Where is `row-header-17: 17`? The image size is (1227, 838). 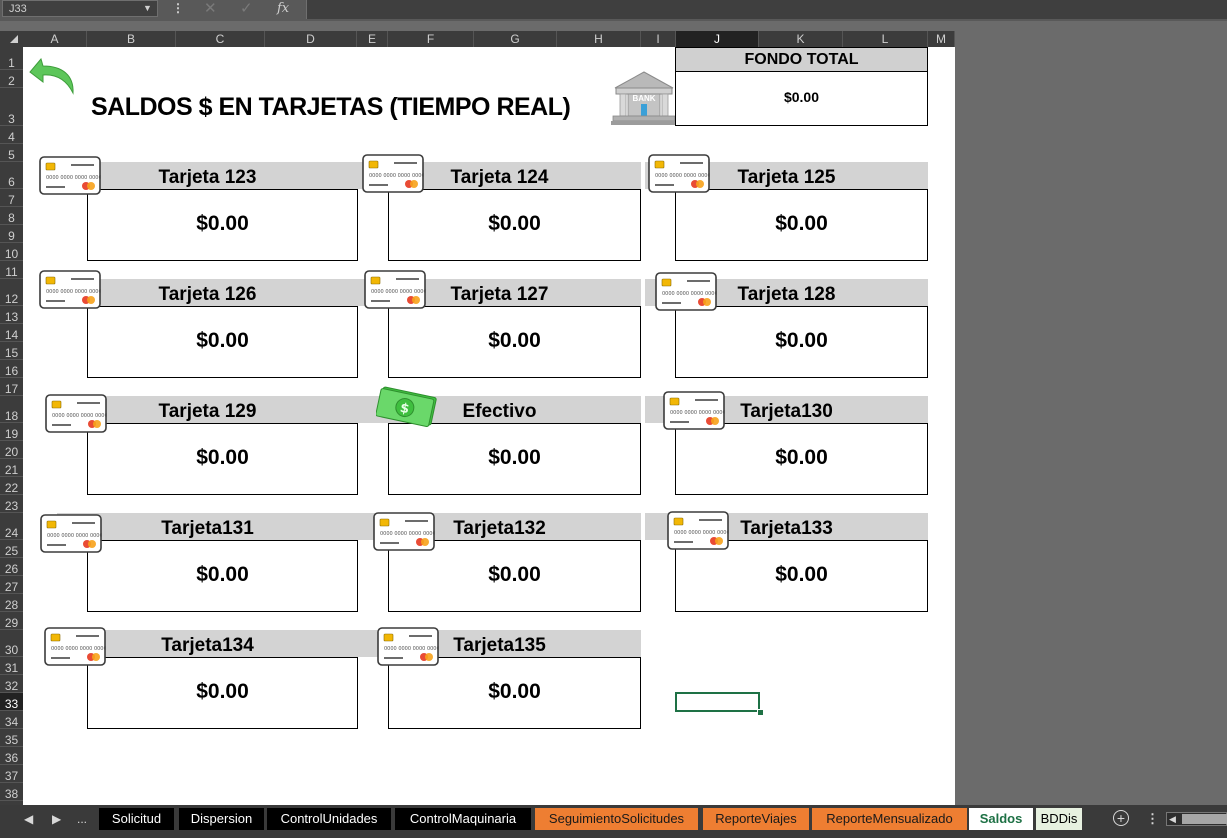
row-header-17: 17 is located at coordinates (11, 387).